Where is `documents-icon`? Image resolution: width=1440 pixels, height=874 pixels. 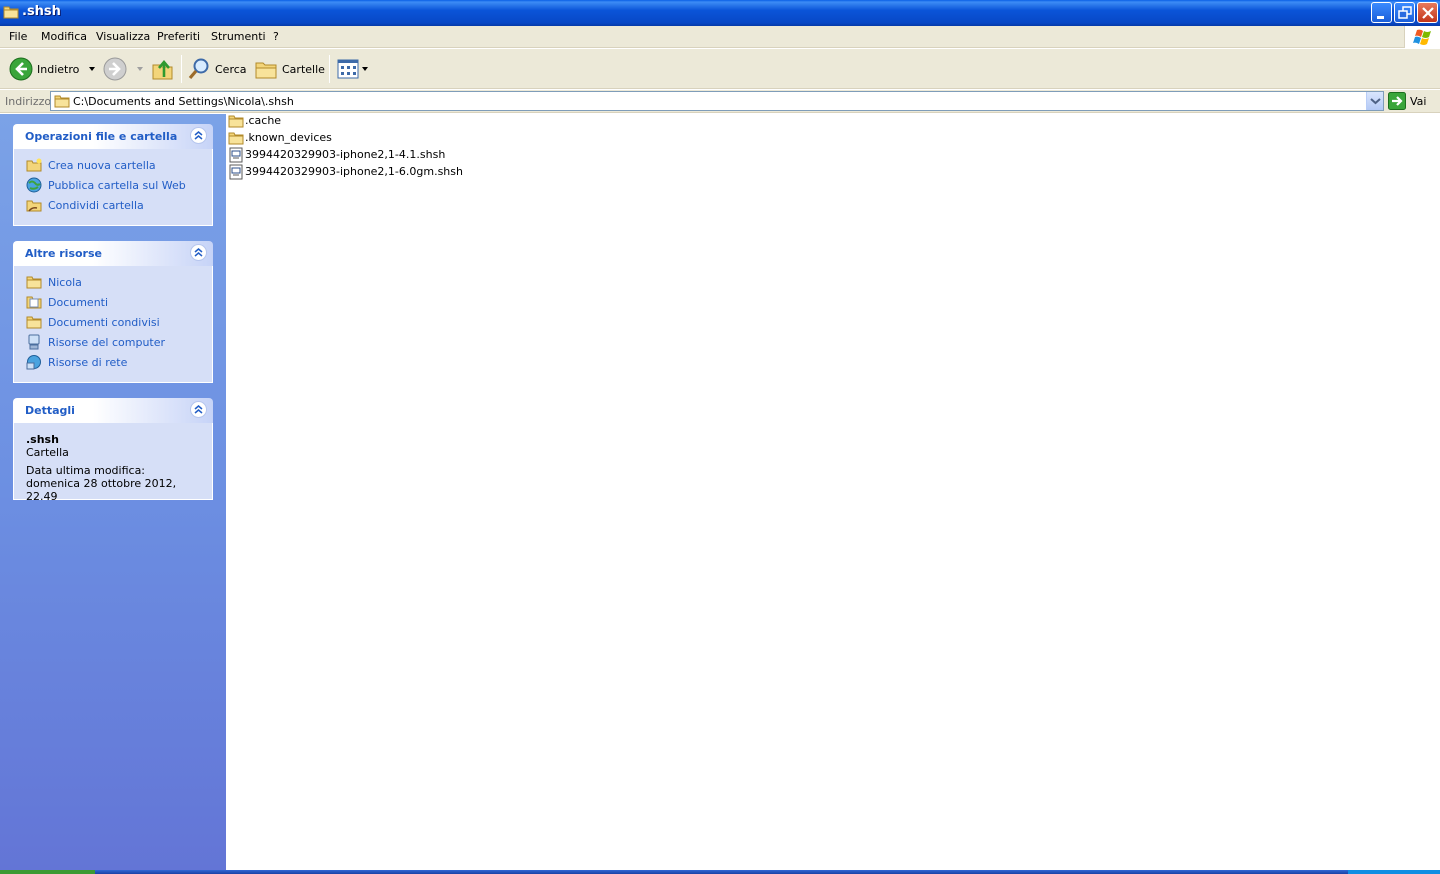 documents-icon is located at coordinates (34, 302).